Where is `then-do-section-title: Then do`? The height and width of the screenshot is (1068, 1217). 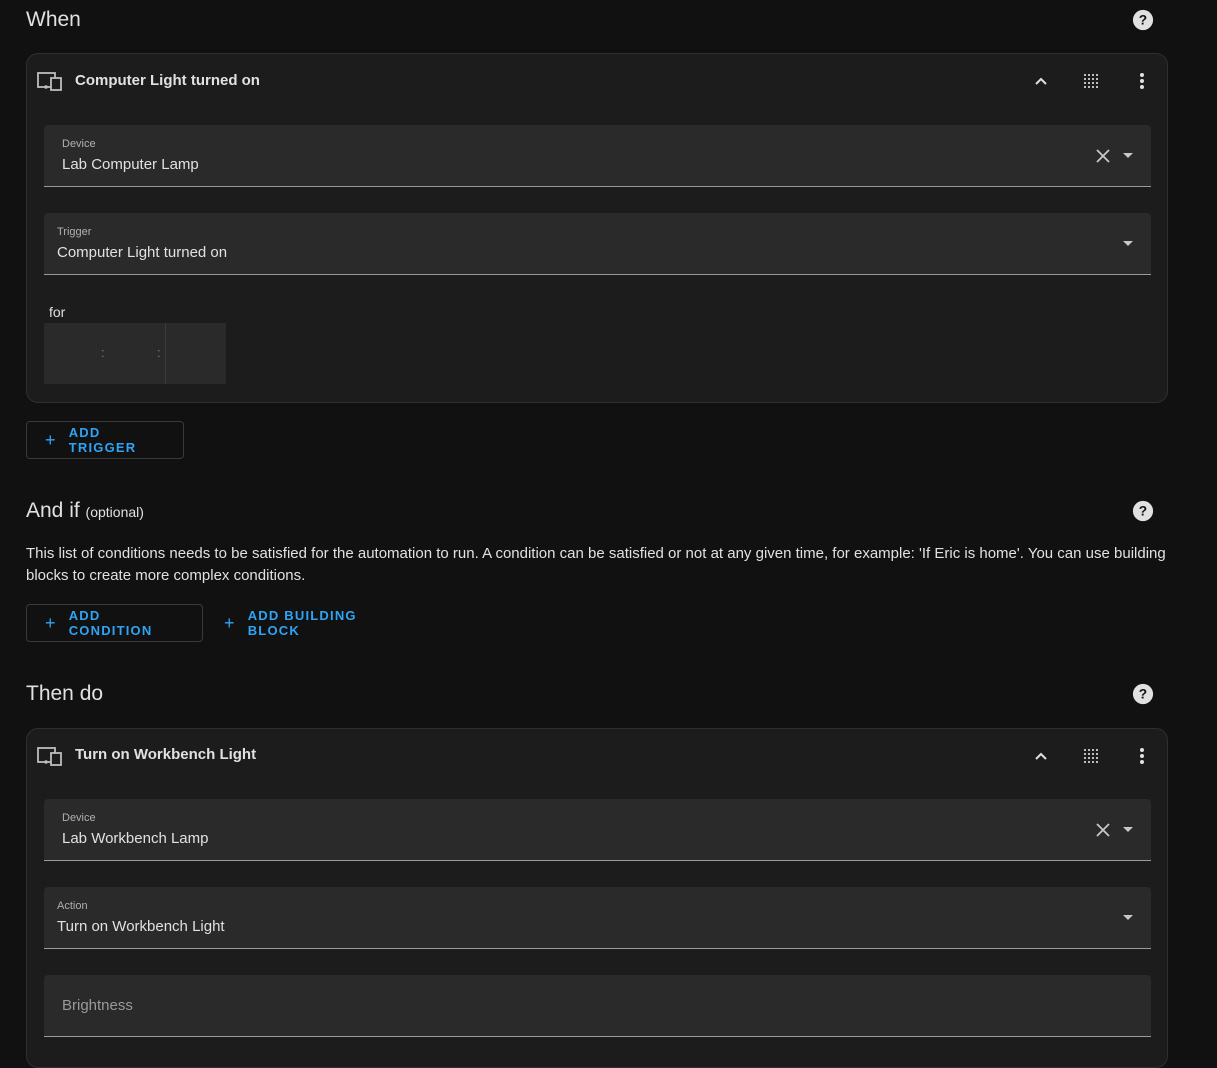 then-do-section-title: Then do is located at coordinates (65, 693).